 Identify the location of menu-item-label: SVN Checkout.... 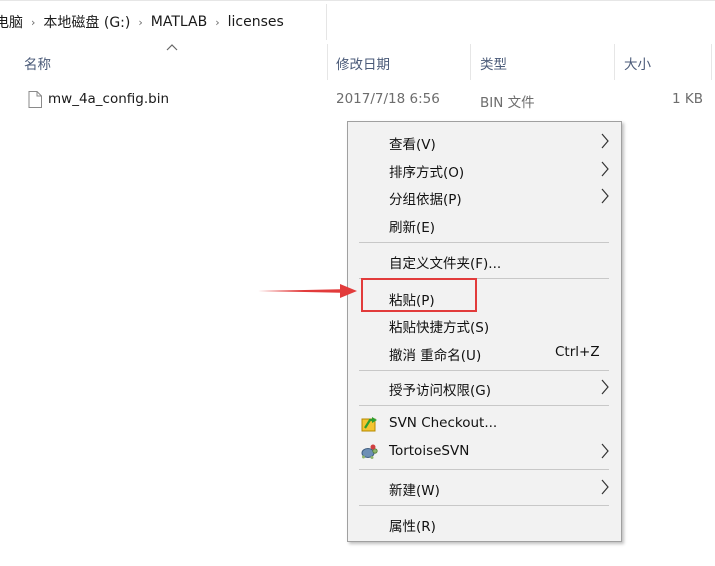
(443, 423).